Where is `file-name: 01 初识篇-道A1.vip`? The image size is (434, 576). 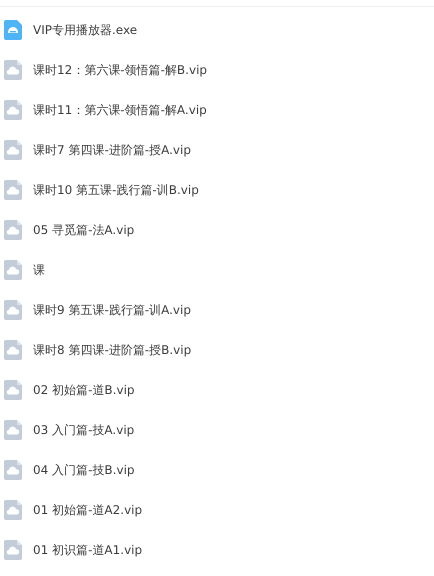
file-name: 01 初识篇-道A1.vip is located at coordinates (87, 550).